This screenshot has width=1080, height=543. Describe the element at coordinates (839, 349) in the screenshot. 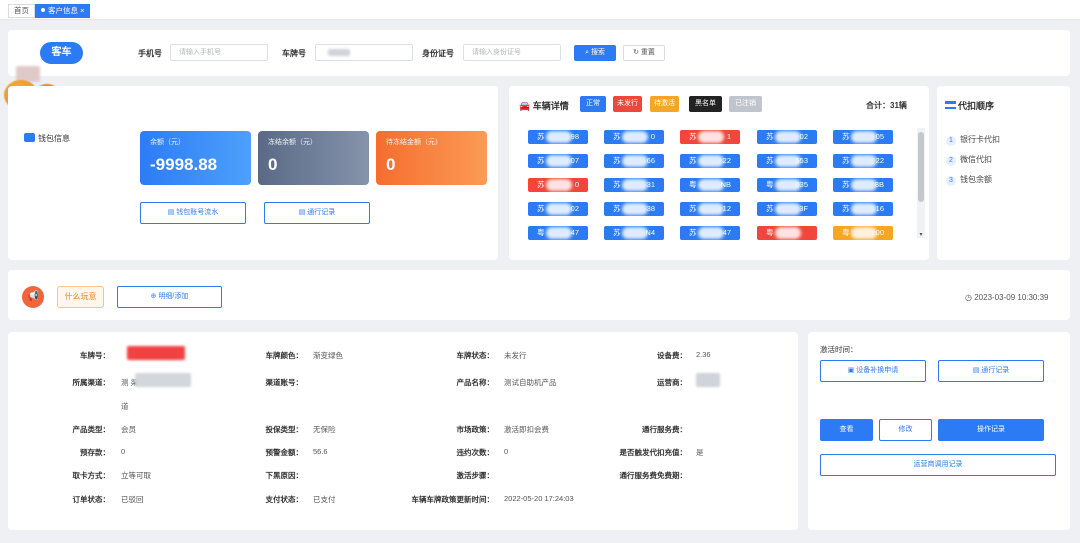

I see `activate-time-label: 激活时间：` at that location.